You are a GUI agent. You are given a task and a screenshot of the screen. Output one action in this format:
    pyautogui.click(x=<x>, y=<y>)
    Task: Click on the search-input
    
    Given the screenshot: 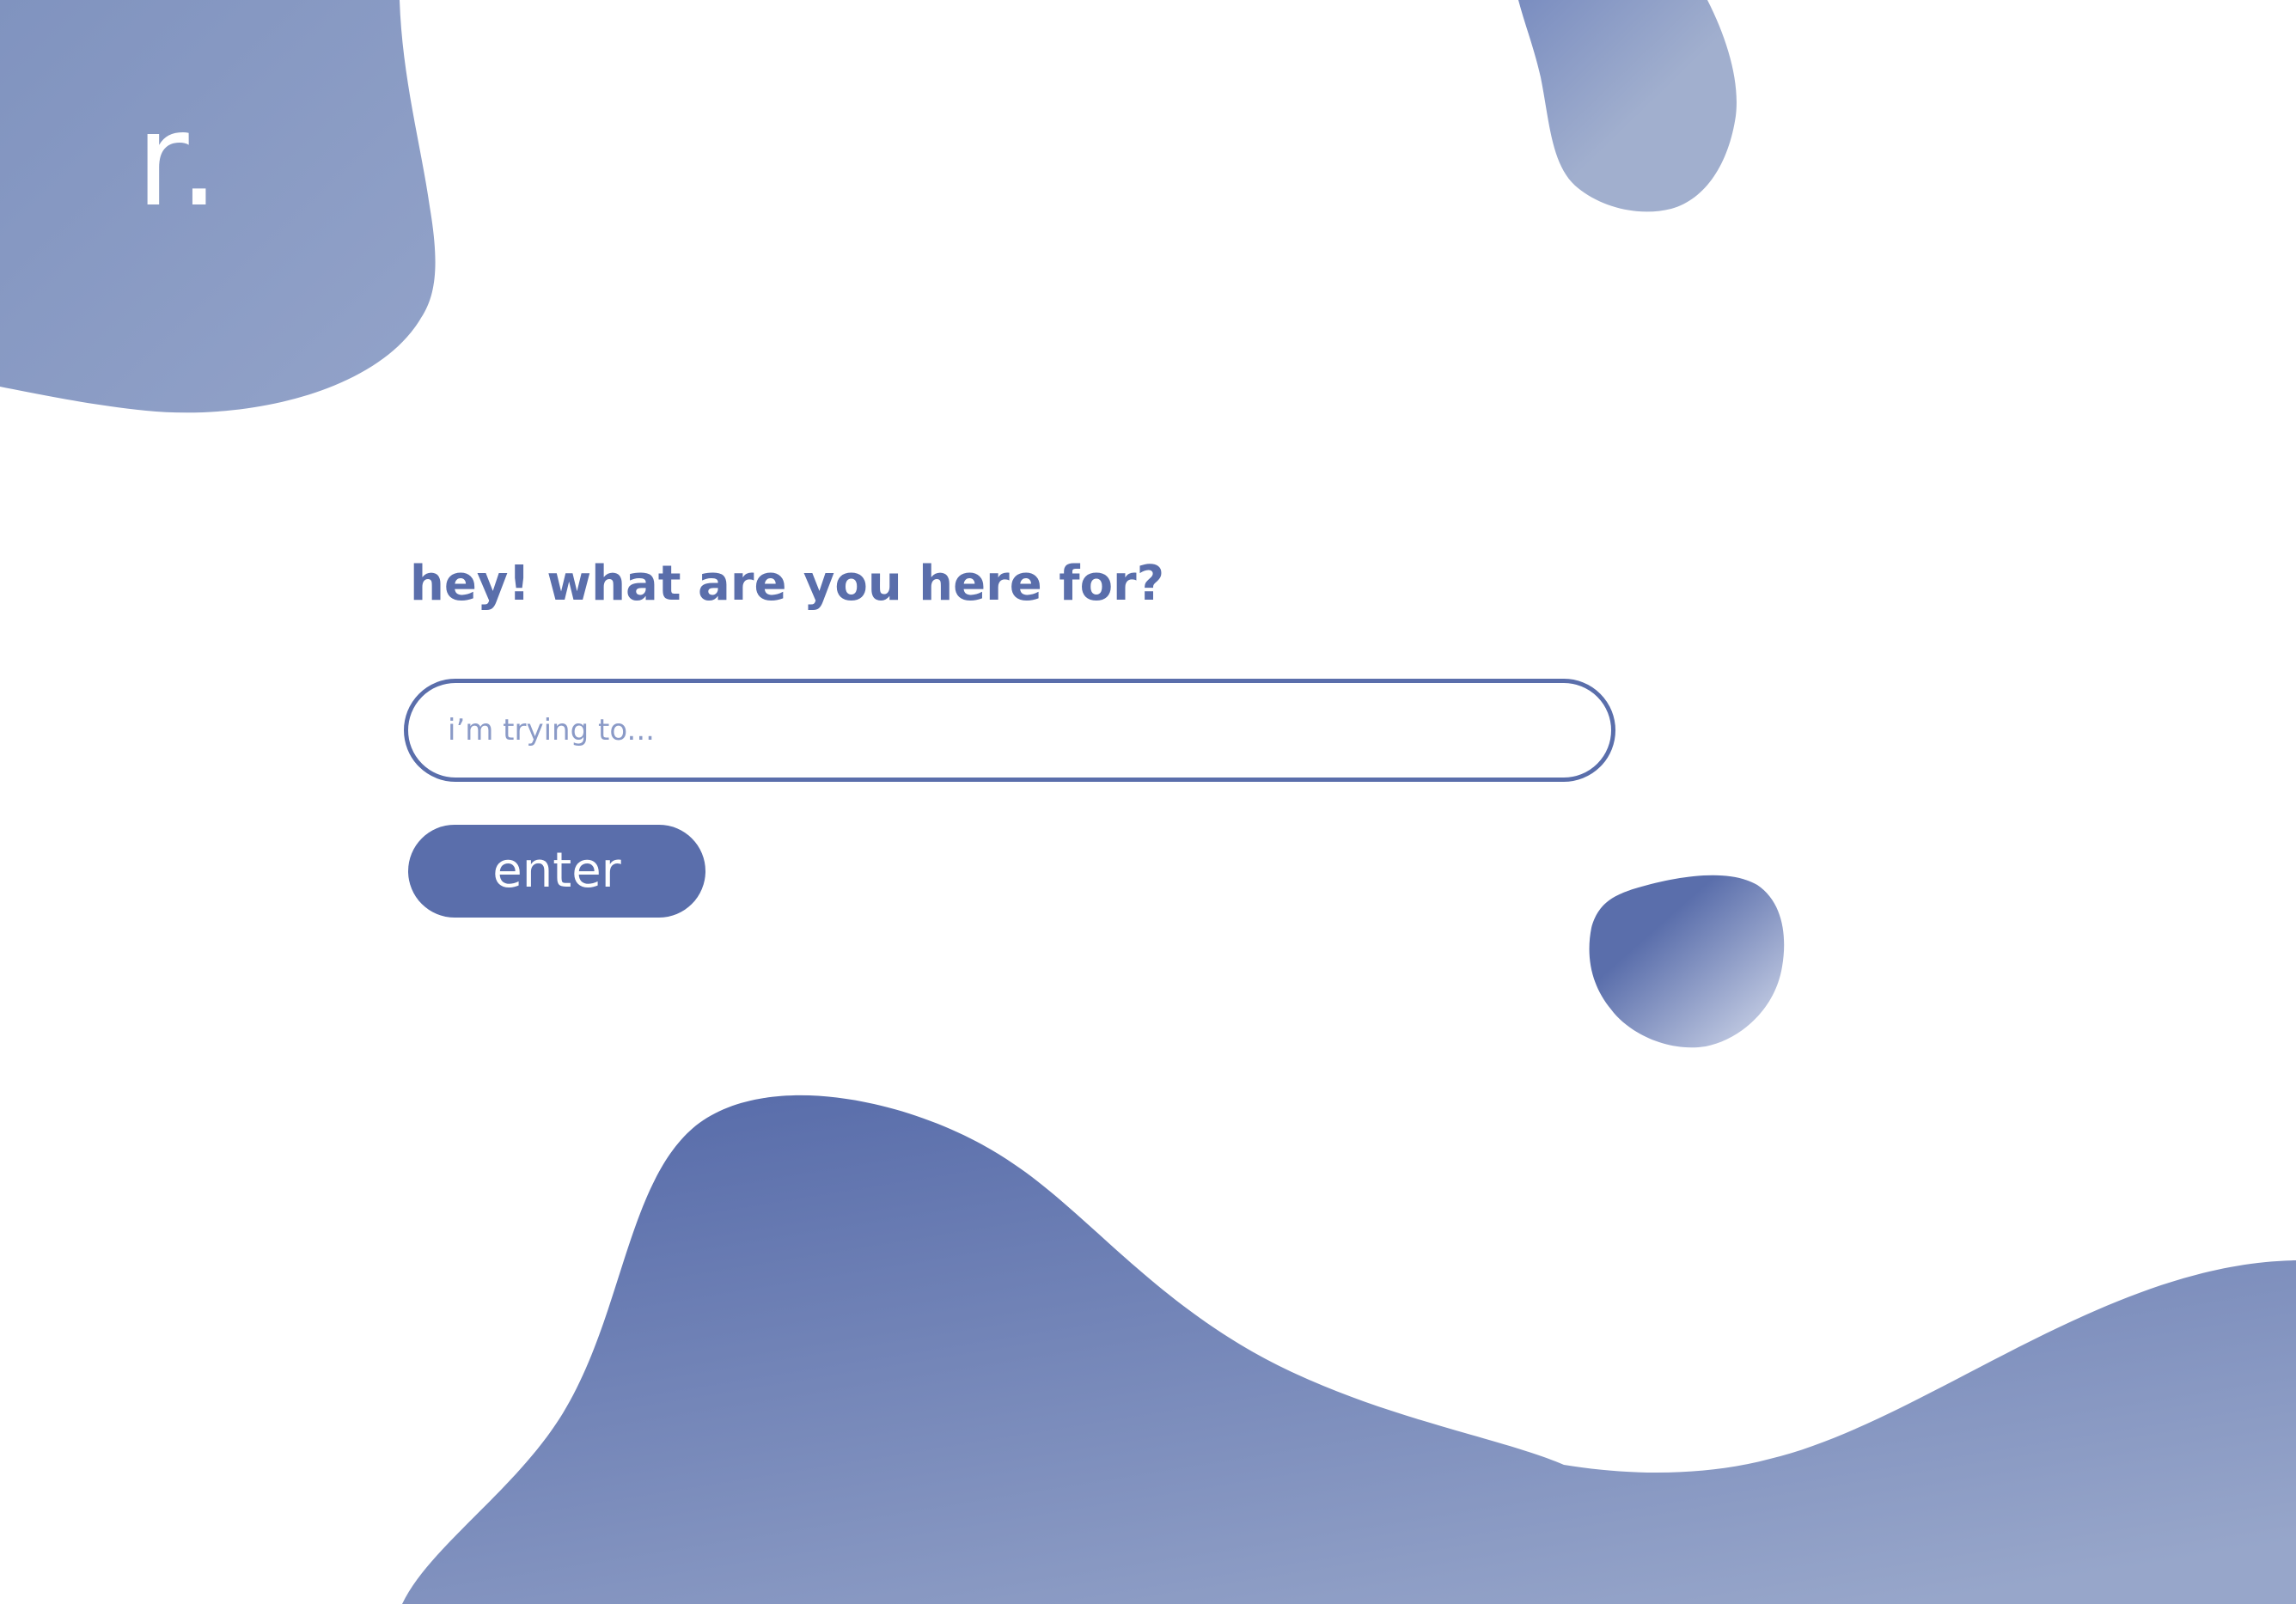 What is the action you would take?
    pyautogui.click(x=1006, y=730)
    